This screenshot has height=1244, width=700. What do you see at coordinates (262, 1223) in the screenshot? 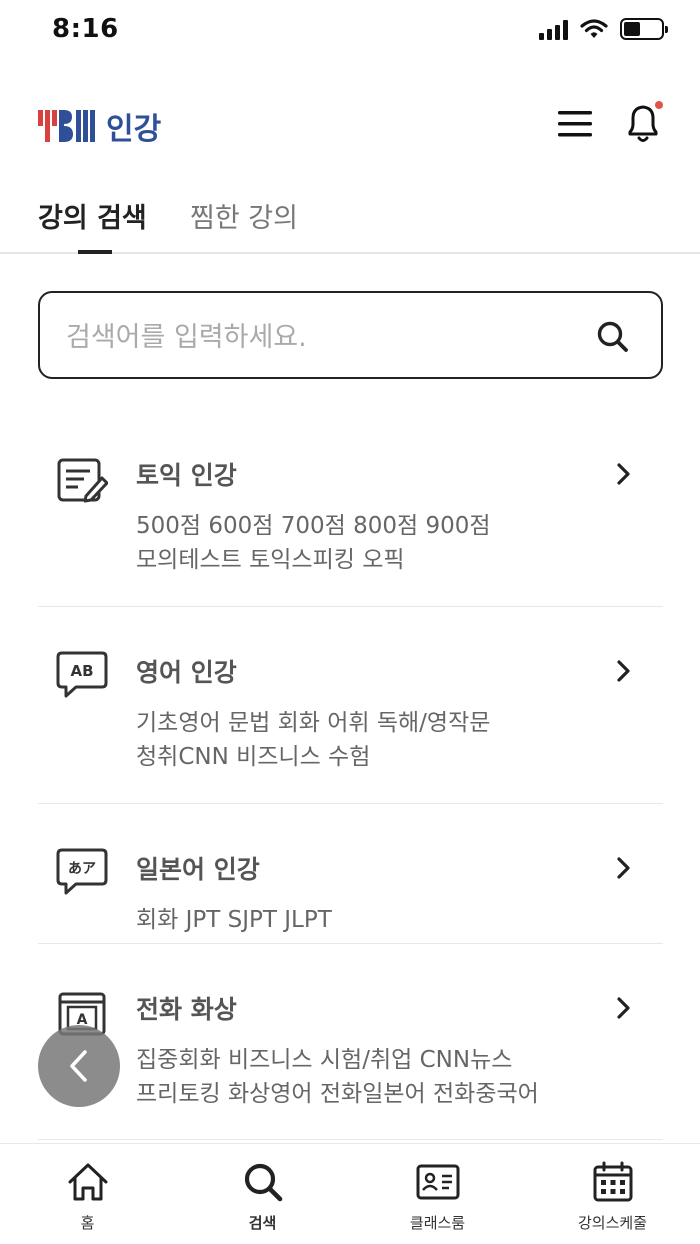
I see `nav-label: 검색` at bounding box center [262, 1223].